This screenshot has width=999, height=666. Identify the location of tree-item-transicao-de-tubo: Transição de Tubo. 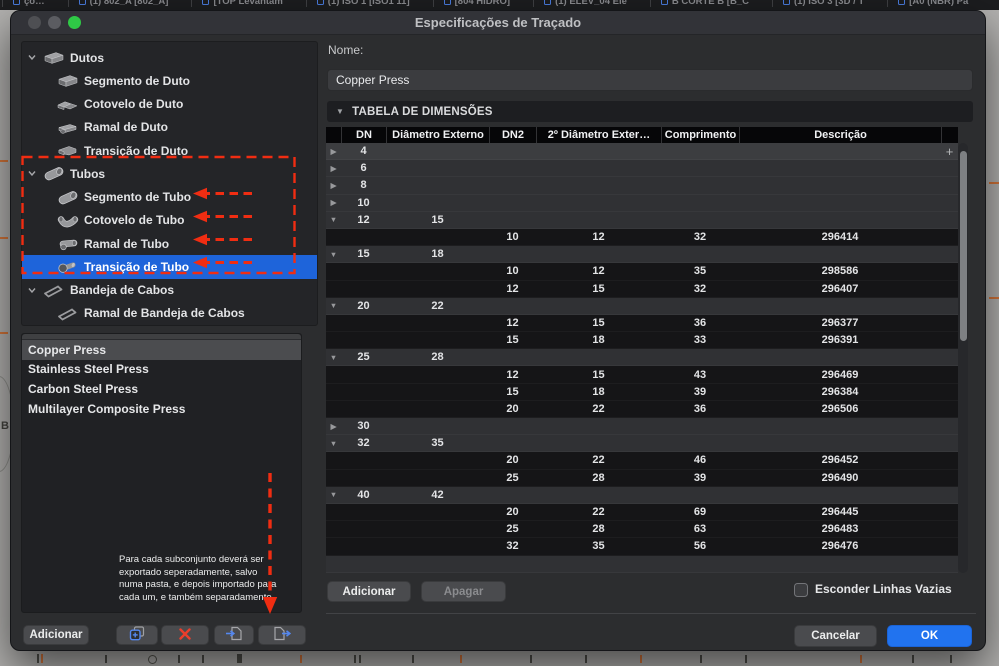
(169, 267).